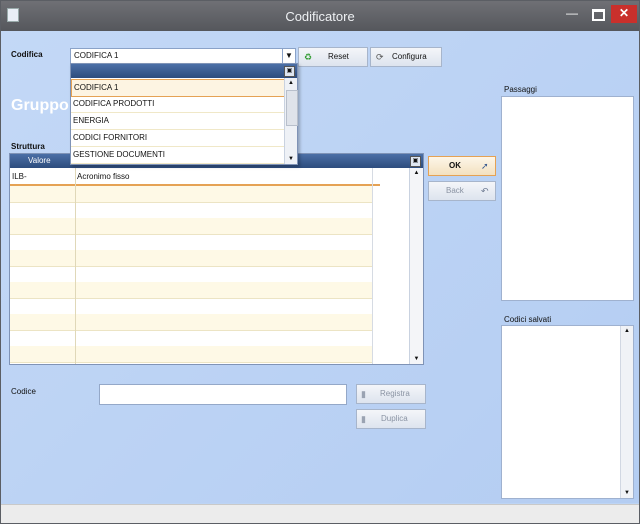 The height and width of the screenshot is (524, 640). I want to click on registra-button: ▮ Registra, so click(391, 394).